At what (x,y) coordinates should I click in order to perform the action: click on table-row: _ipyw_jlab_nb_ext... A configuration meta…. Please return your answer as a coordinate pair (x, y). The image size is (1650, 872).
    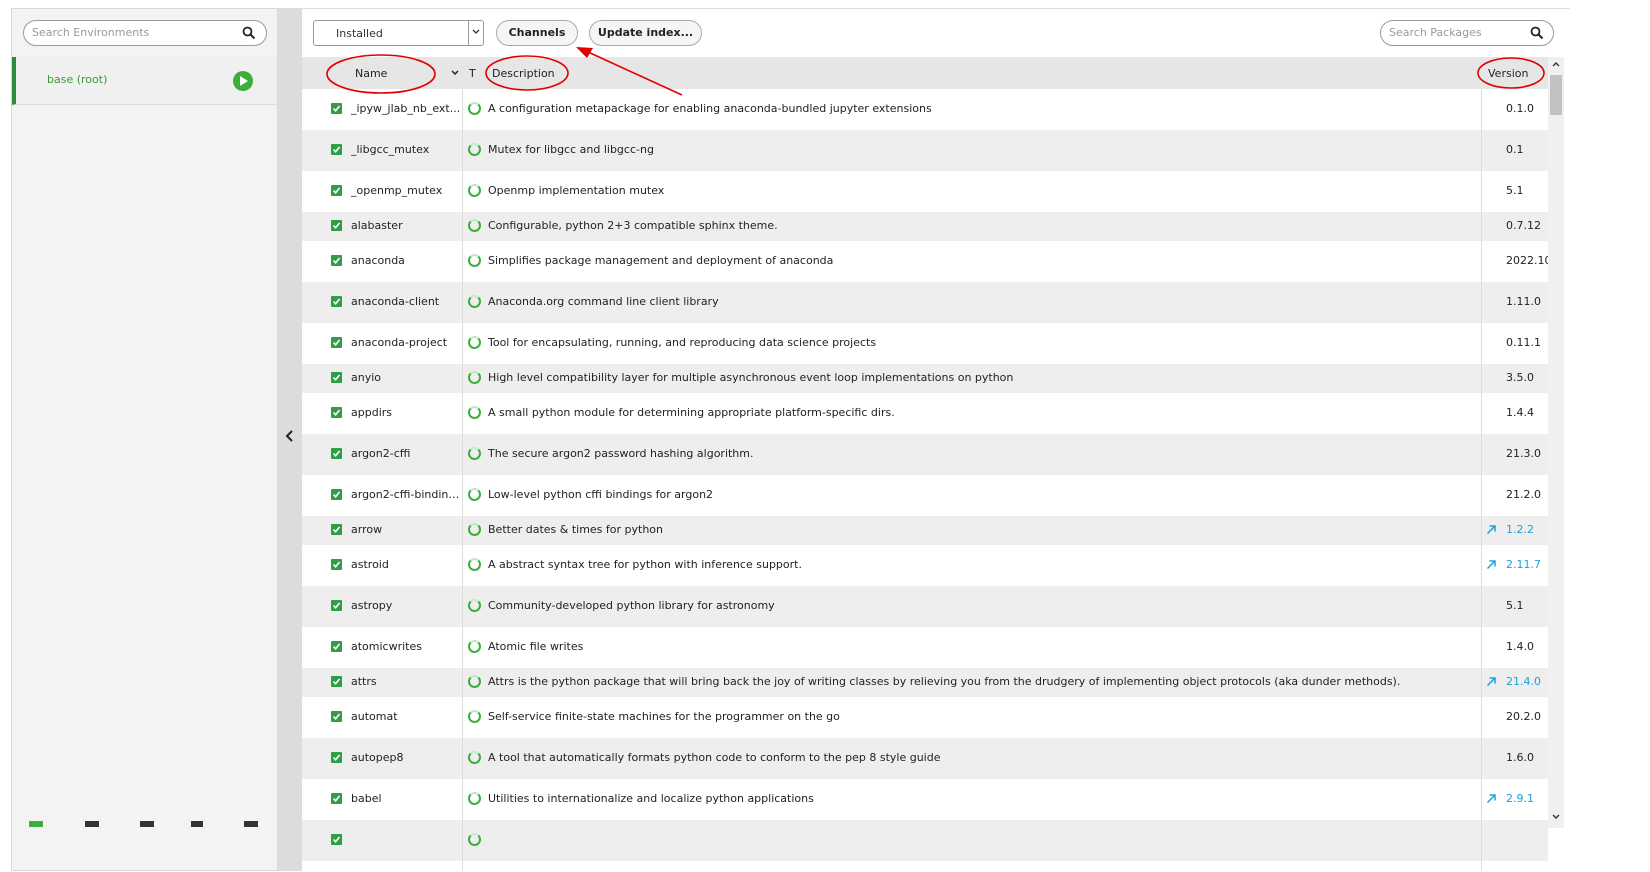
    Looking at the image, I should click on (925, 109).